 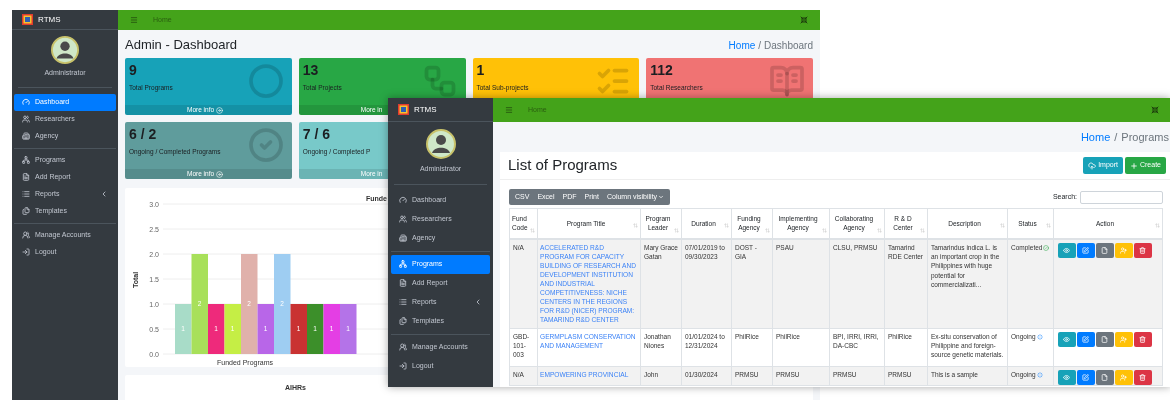 I want to click on plus-icon, so click(x=1134, y=165).